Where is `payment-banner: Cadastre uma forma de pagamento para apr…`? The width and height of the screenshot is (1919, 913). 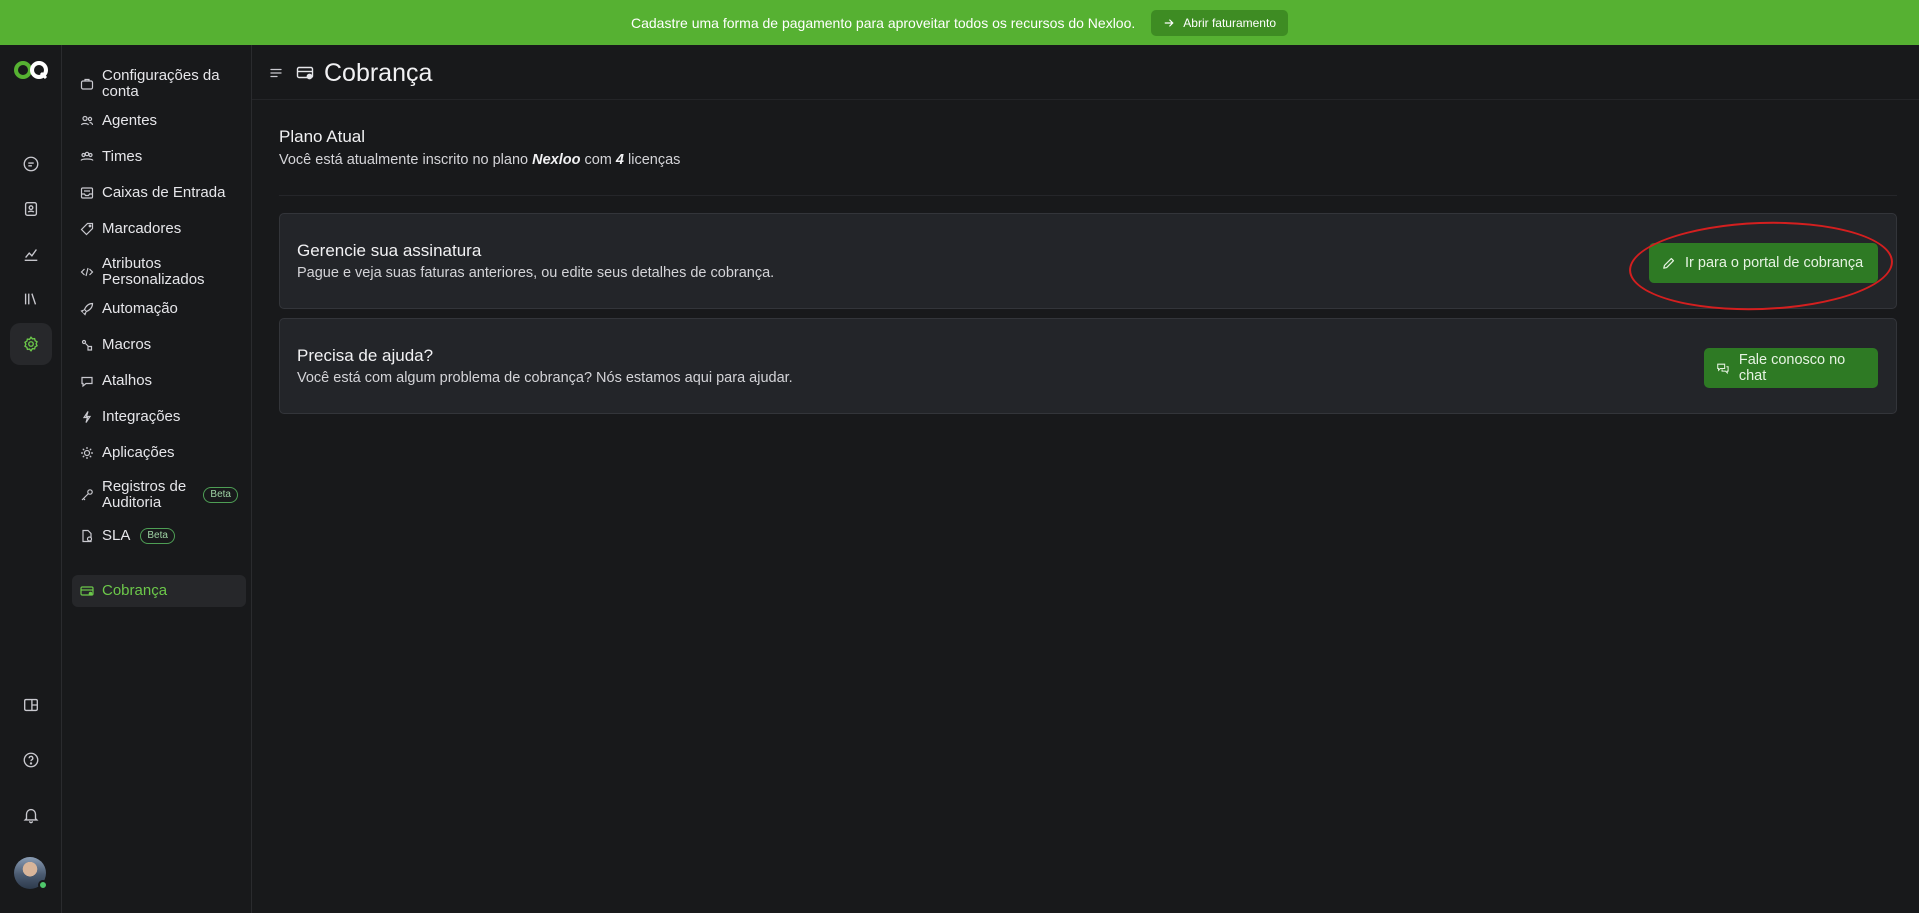 payment-banner: Cadastre uma forma de pagamento para apr… is located at coordinates (959, 22).